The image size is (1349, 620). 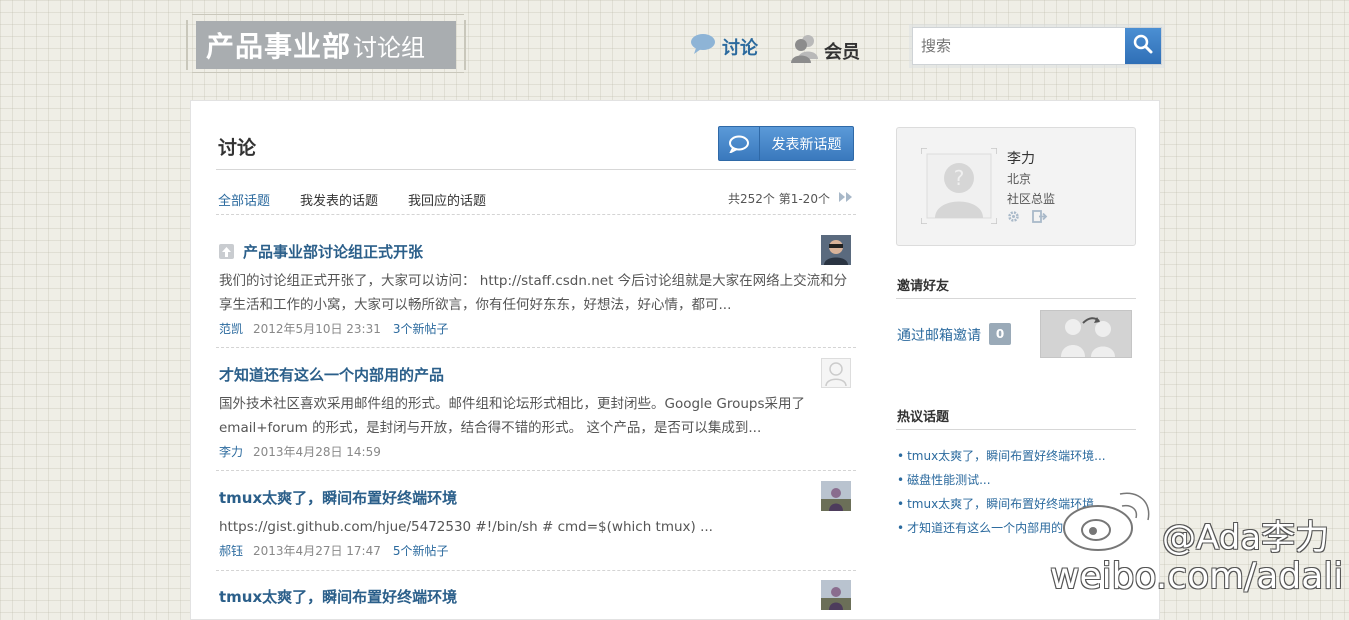 I want to click on tab-my-topics: 我发表的话题, so click(x=339, y=199).